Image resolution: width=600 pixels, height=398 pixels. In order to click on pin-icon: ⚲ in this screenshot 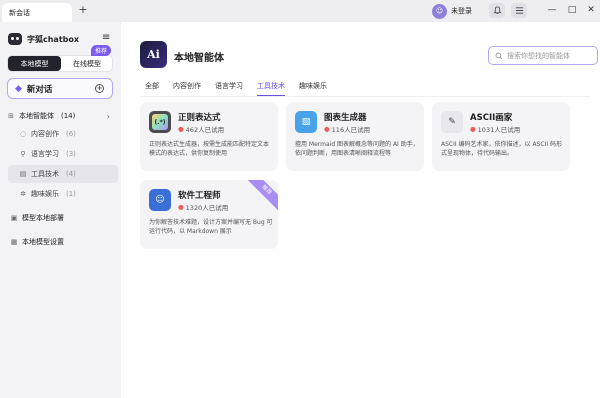, I will do `click(23, 154)`.